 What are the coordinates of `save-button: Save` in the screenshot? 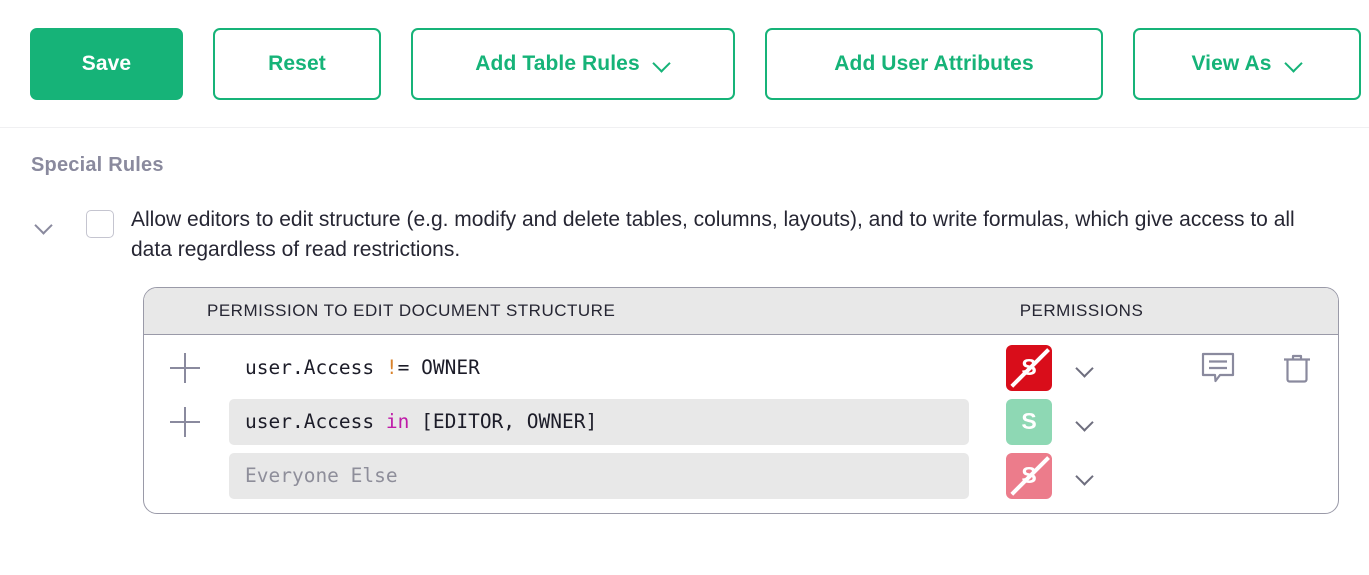 It's located at (106, 63).